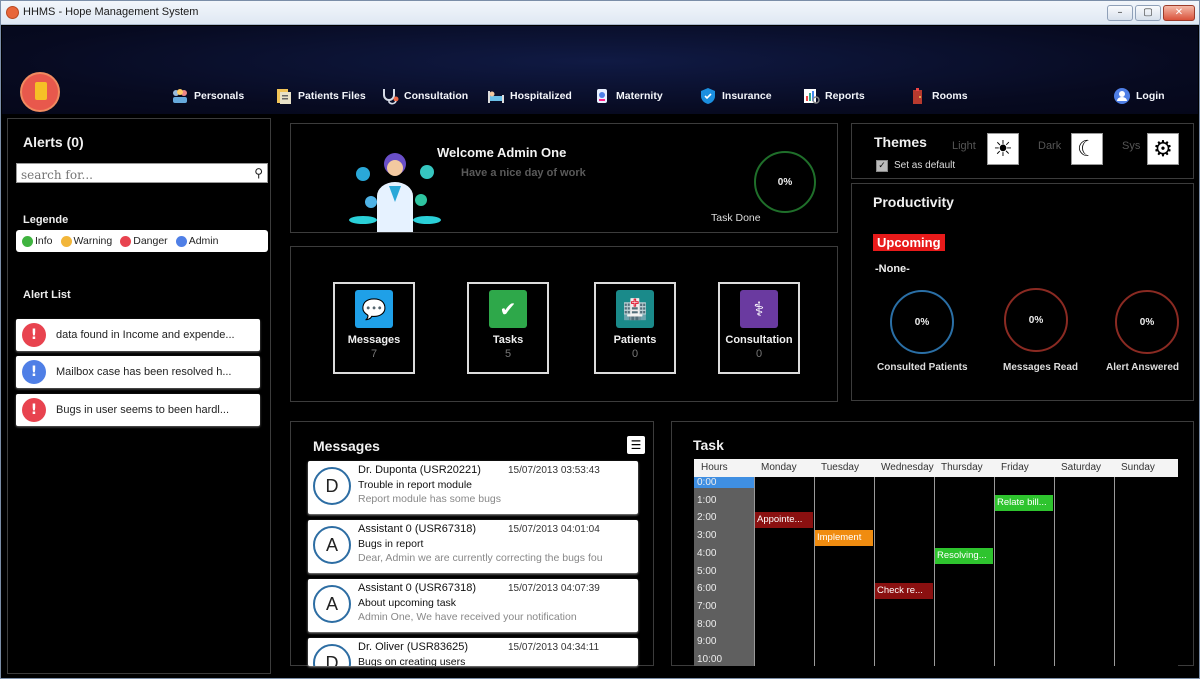  What do you see at coordinates (706, 641) in the screenshot?
I see `hour-cell: 9:00` at bounding box center [706, 641].